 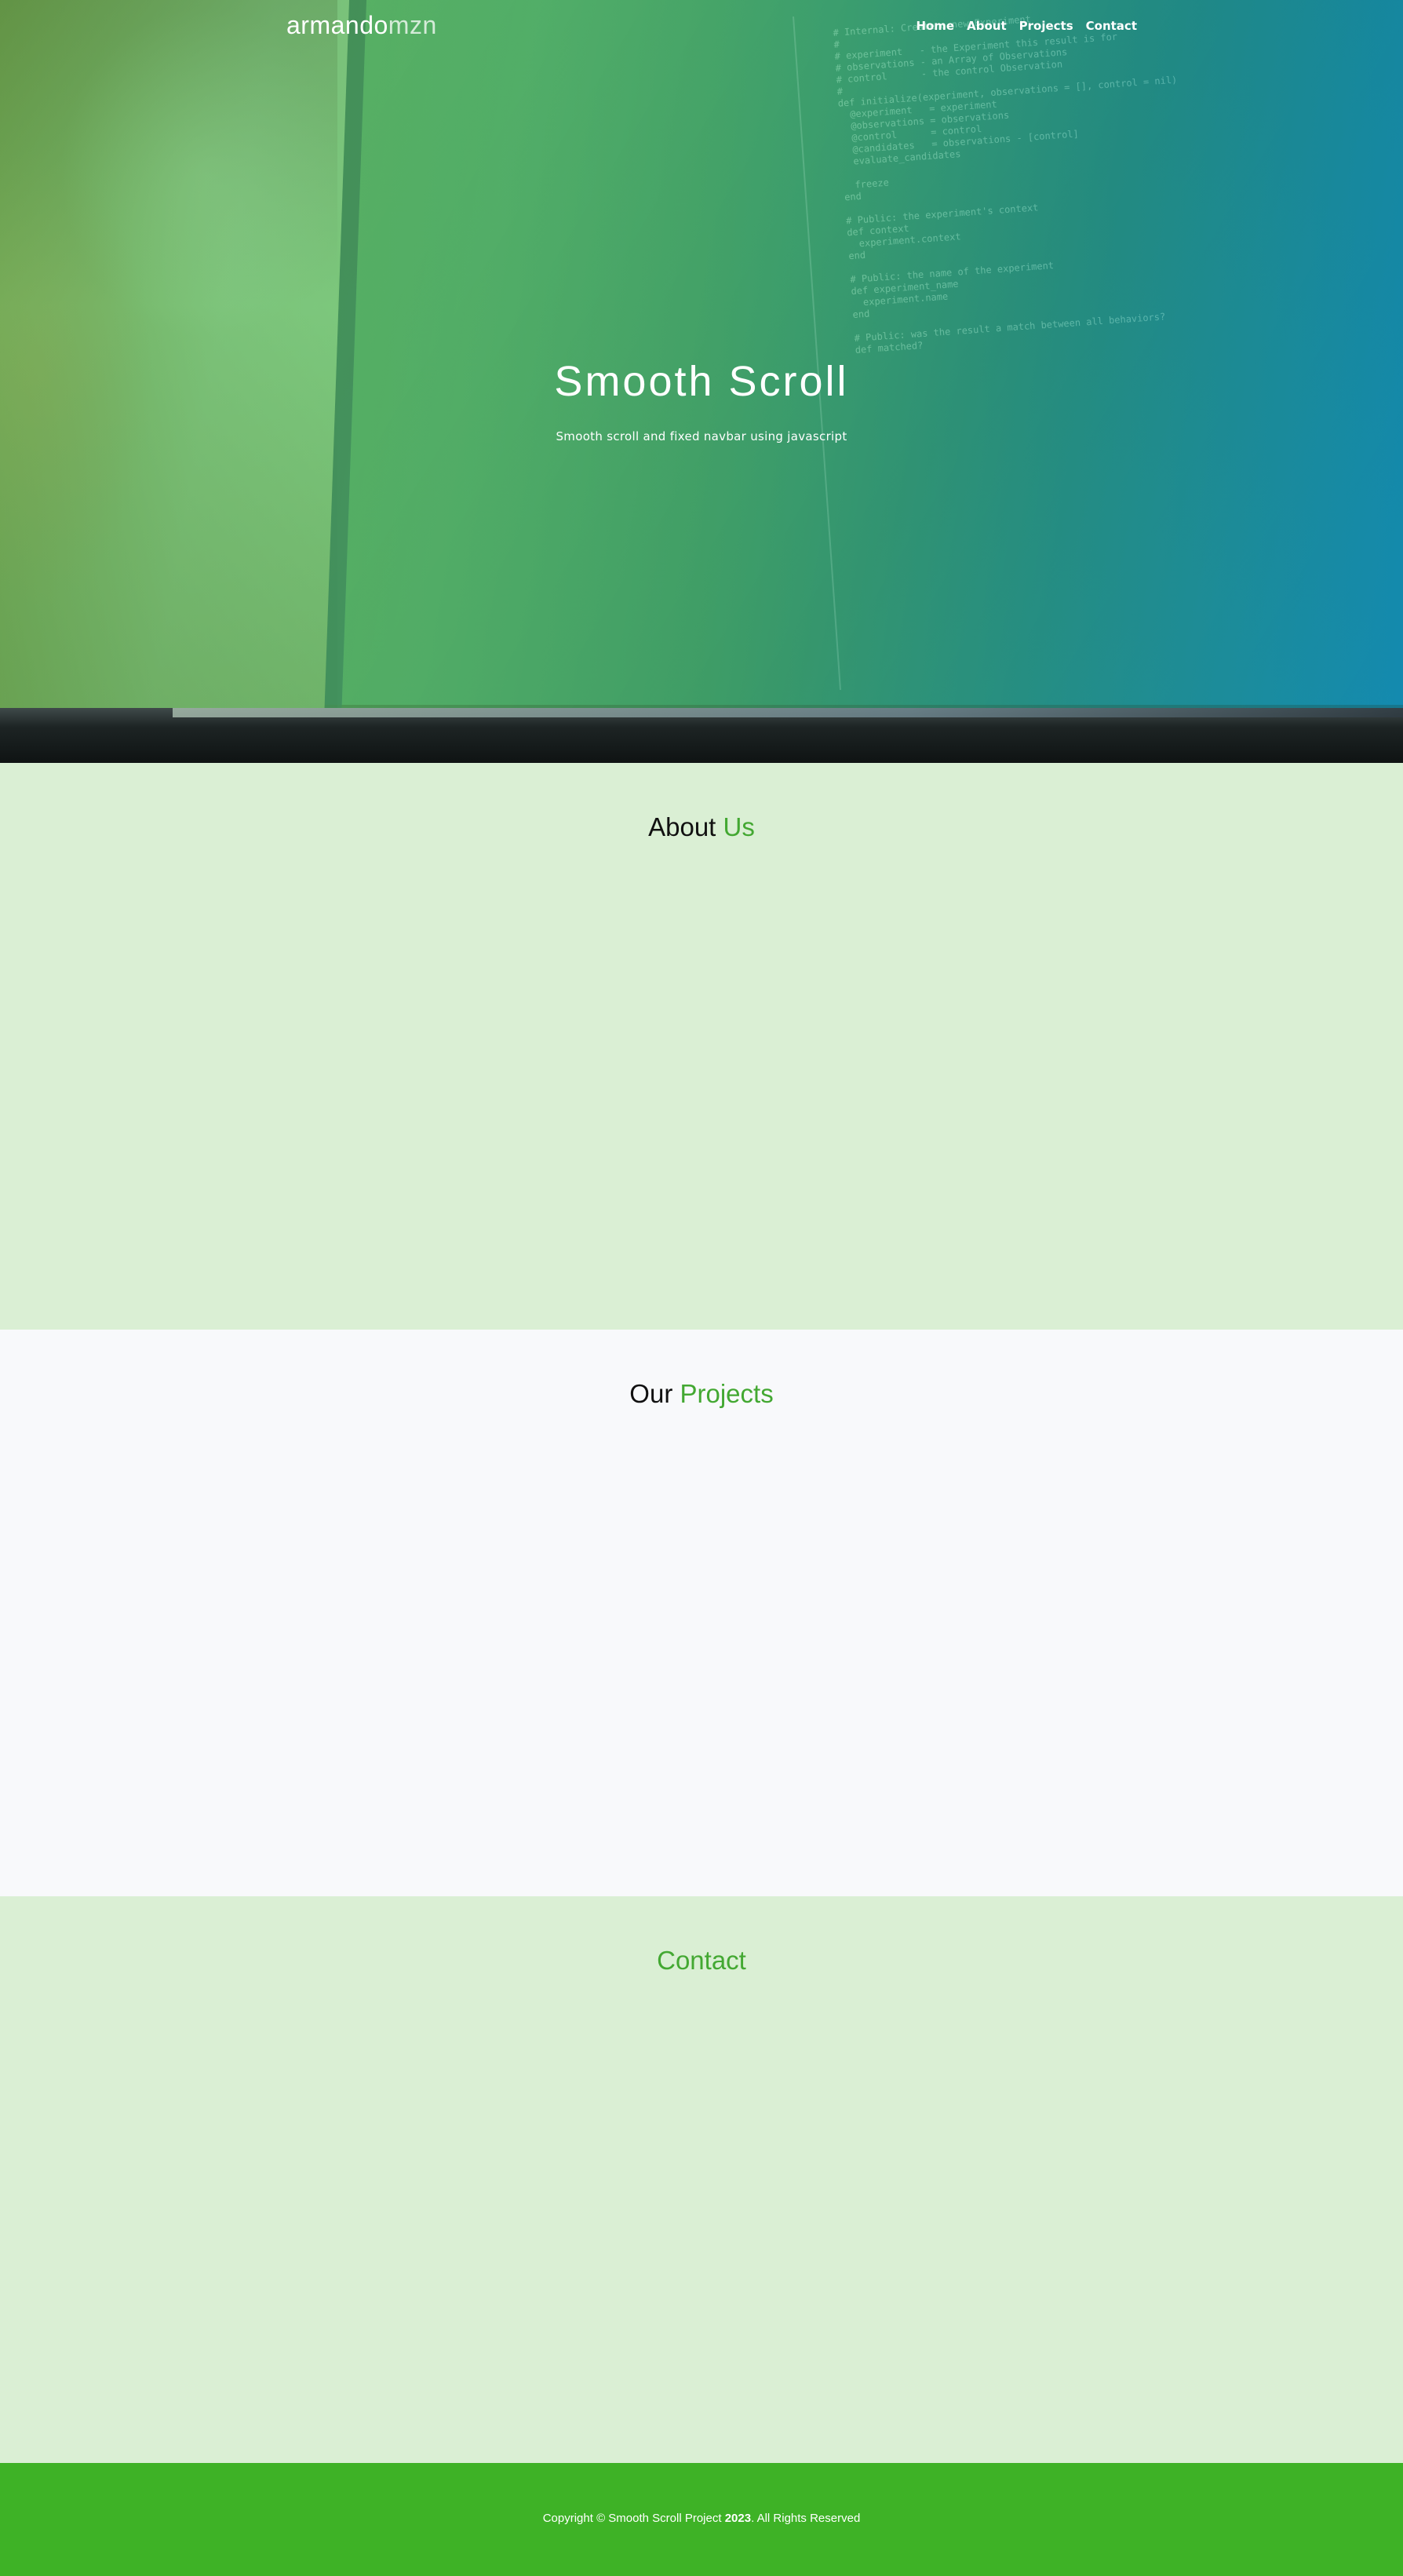 I want to click on brand-logo: armandomzn, so click(x=361, y=25).